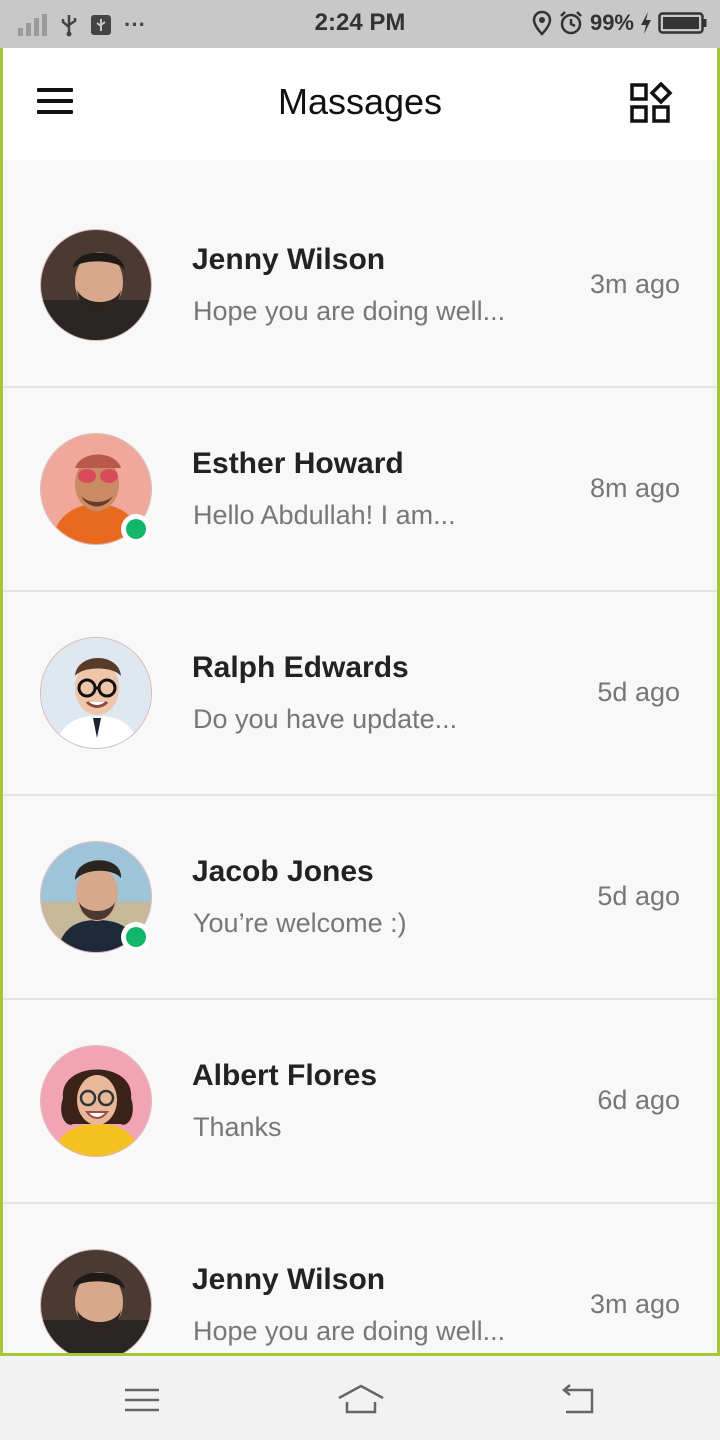 The height and width of the screenshot is (1440, 720). Describe the element at coordinates (651, 103) in the screenshot. I see `grid-apps-icon` at that location.